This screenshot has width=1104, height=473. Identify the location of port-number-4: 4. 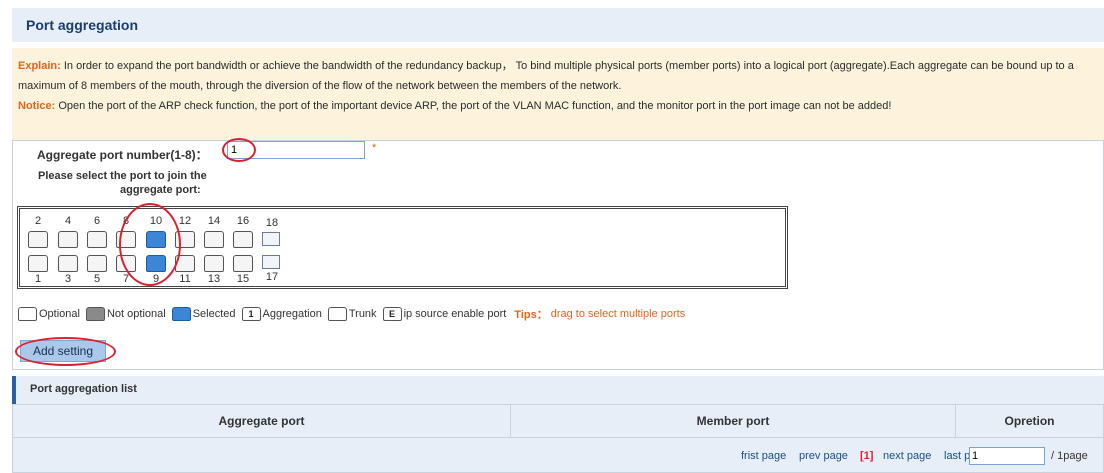
(68, 221).